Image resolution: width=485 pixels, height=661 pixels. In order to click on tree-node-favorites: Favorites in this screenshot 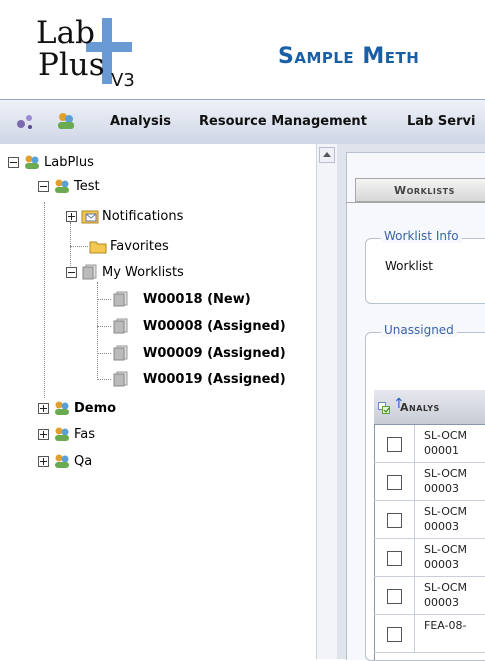, I will do `click(129, 246)`.